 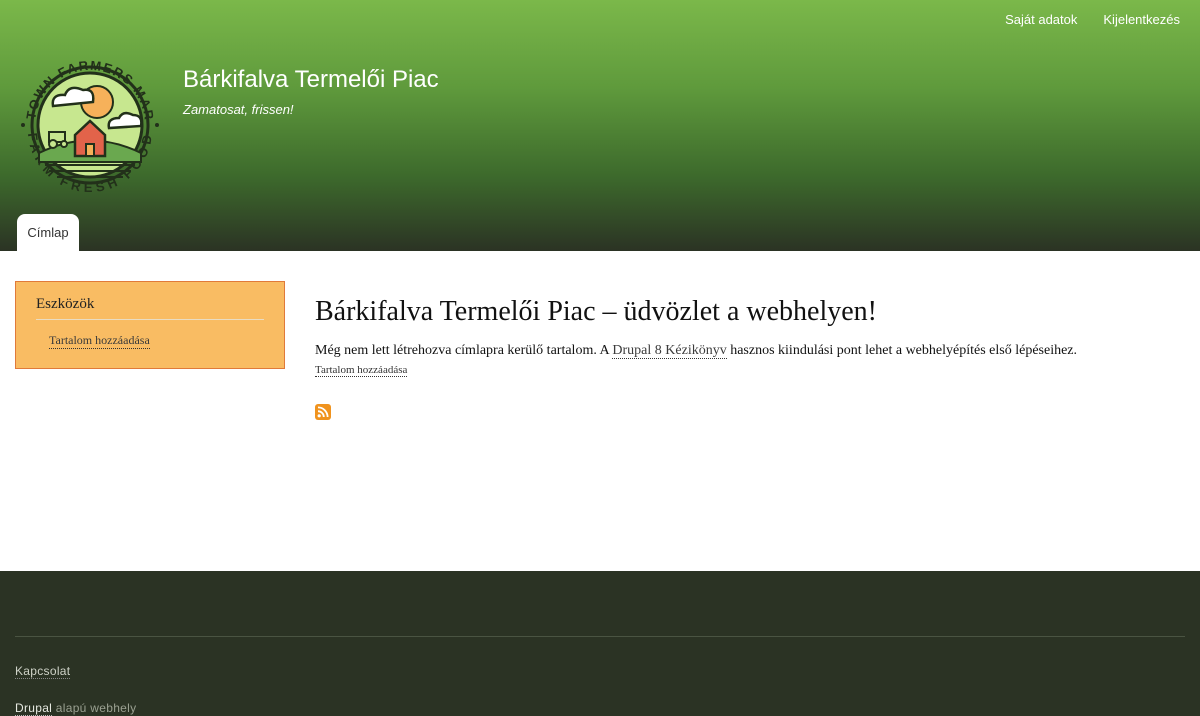 I want to click on tools-block-title: Eszközök, so click(x=150, y=308).